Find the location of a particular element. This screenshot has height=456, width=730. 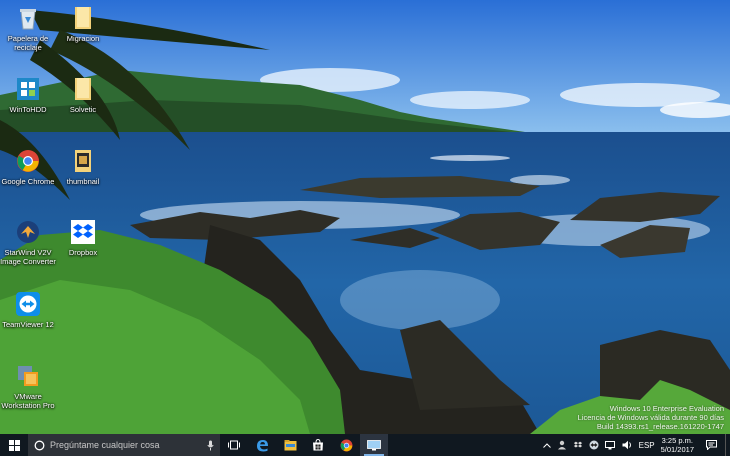

start-button is located at coordinates (14, 445).